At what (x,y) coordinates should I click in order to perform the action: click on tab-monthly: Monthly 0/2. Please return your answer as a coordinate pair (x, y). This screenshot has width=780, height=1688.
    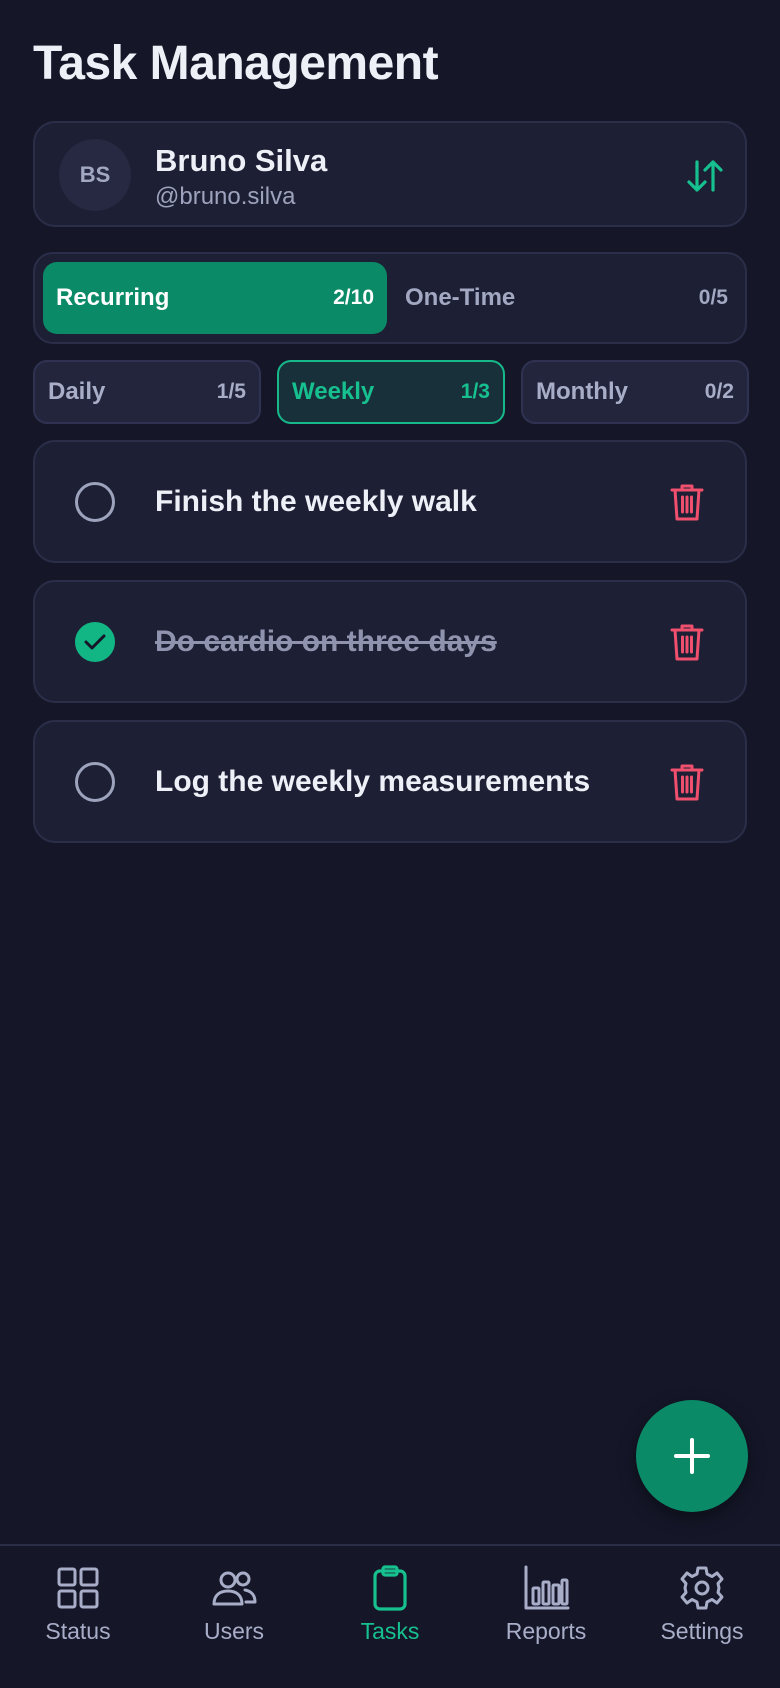
    Looking at the image, I should click on (635, 392).